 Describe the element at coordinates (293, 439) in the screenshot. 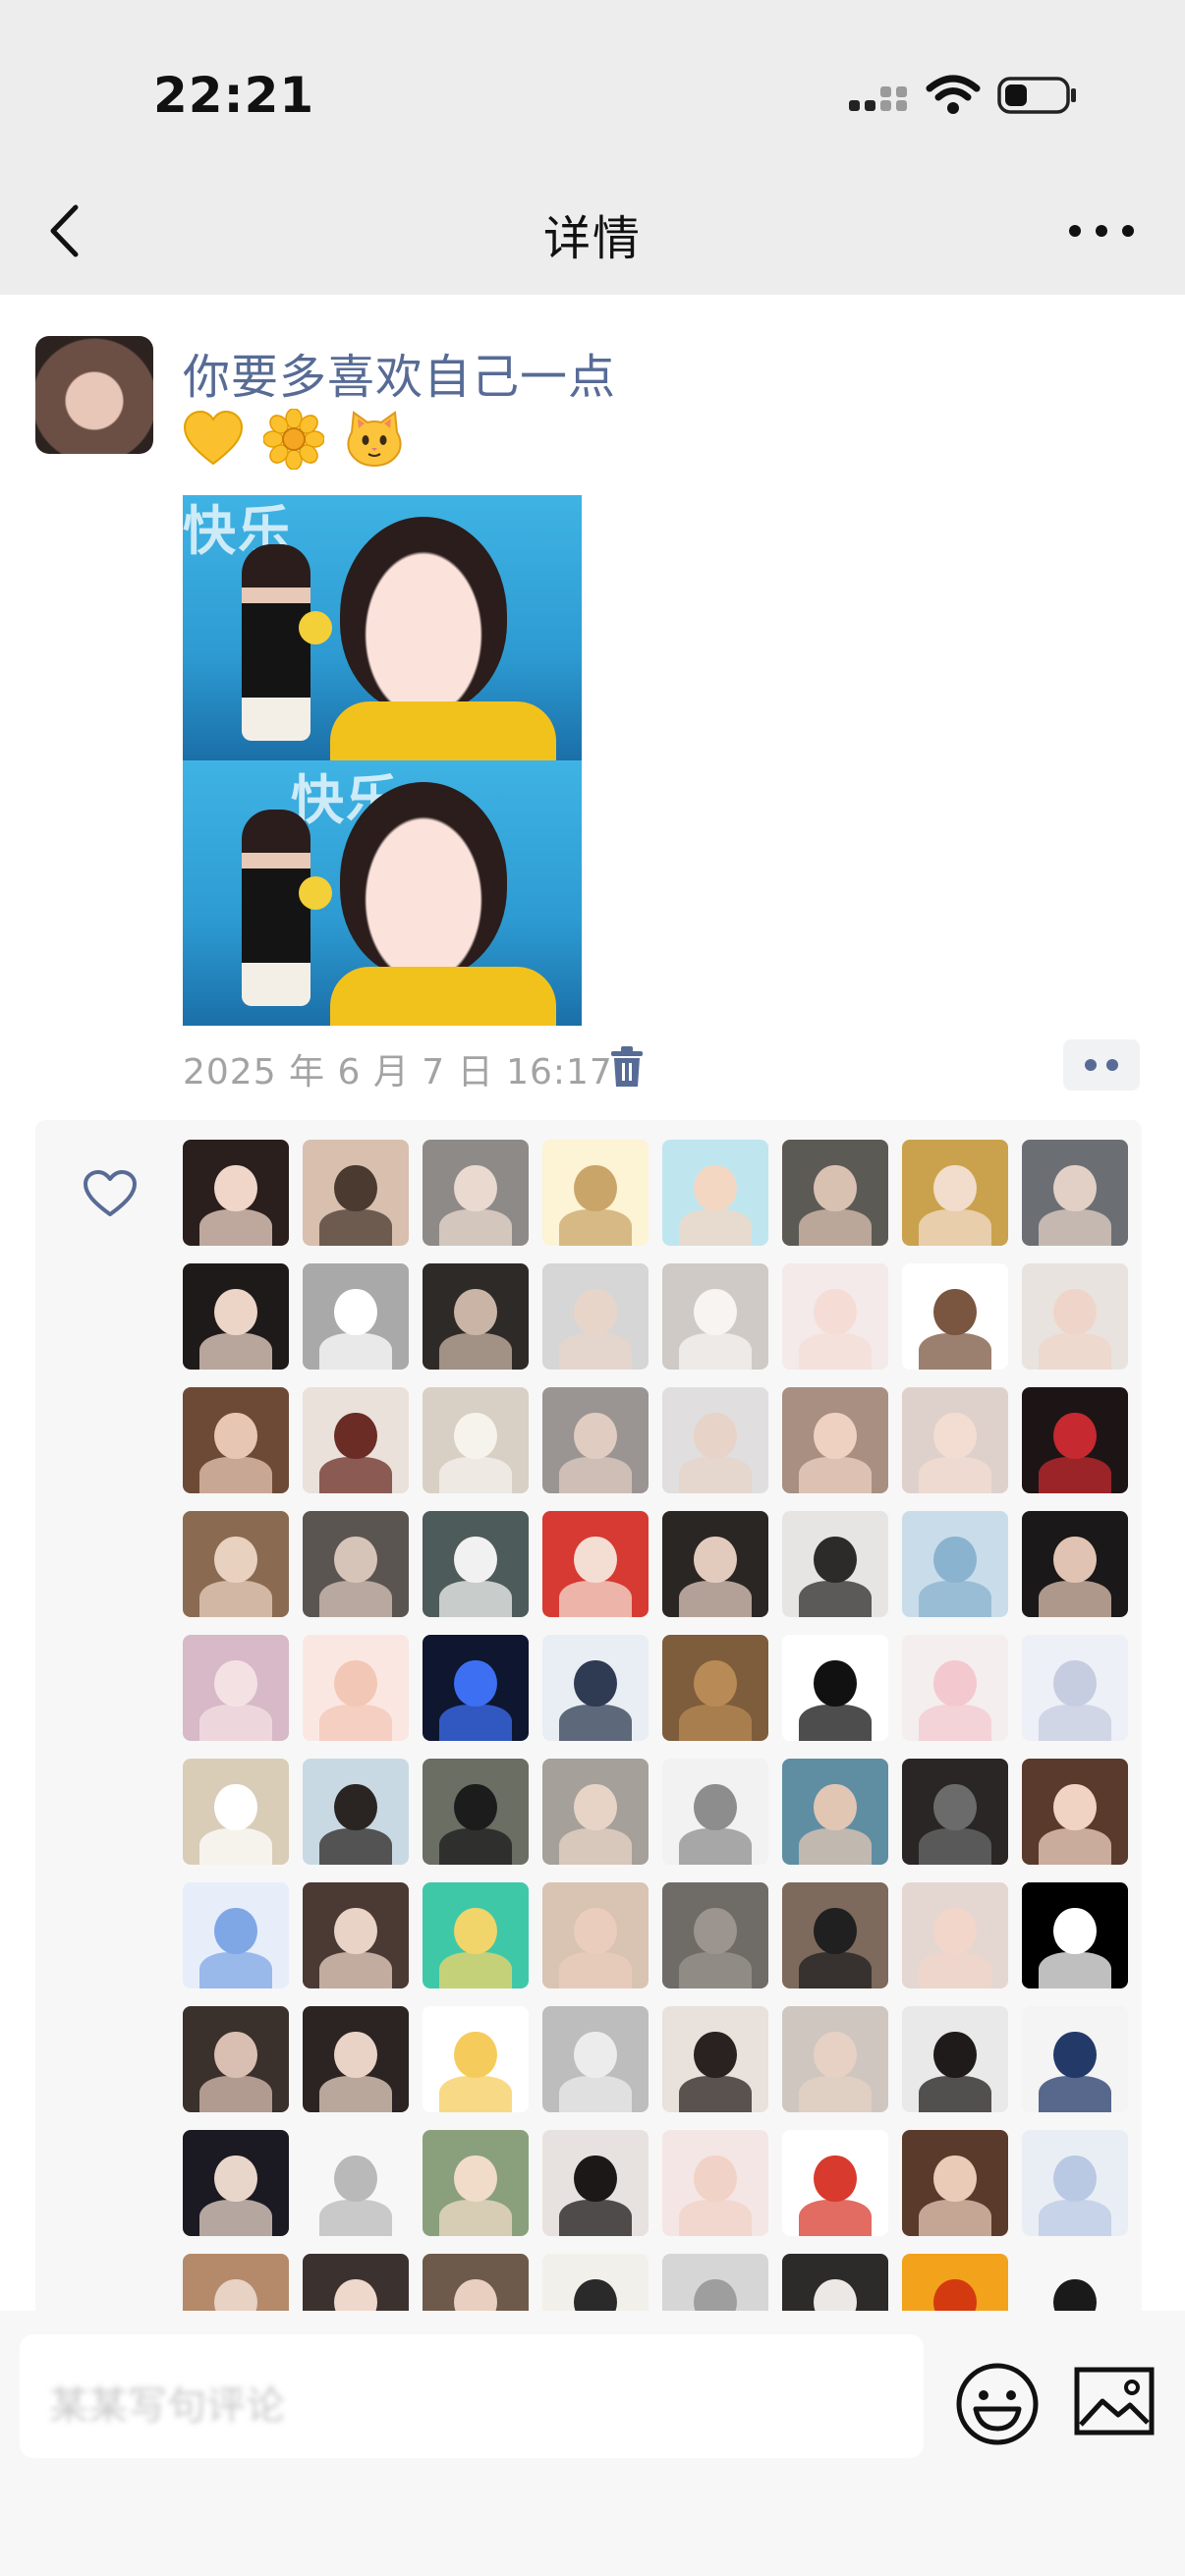

I see `sunflower-icon` at that location.